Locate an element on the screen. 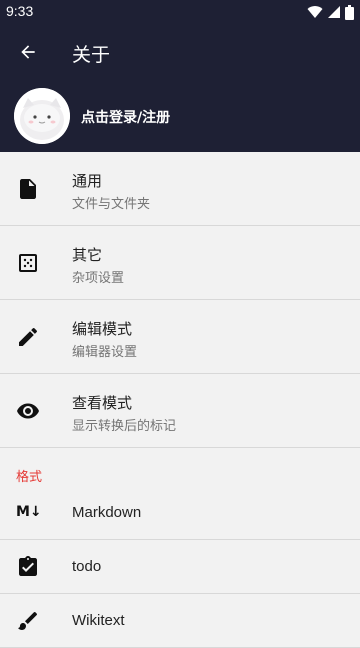 This screenshot has height=648, width=360. file-icon is located at coordinates (28, 189).